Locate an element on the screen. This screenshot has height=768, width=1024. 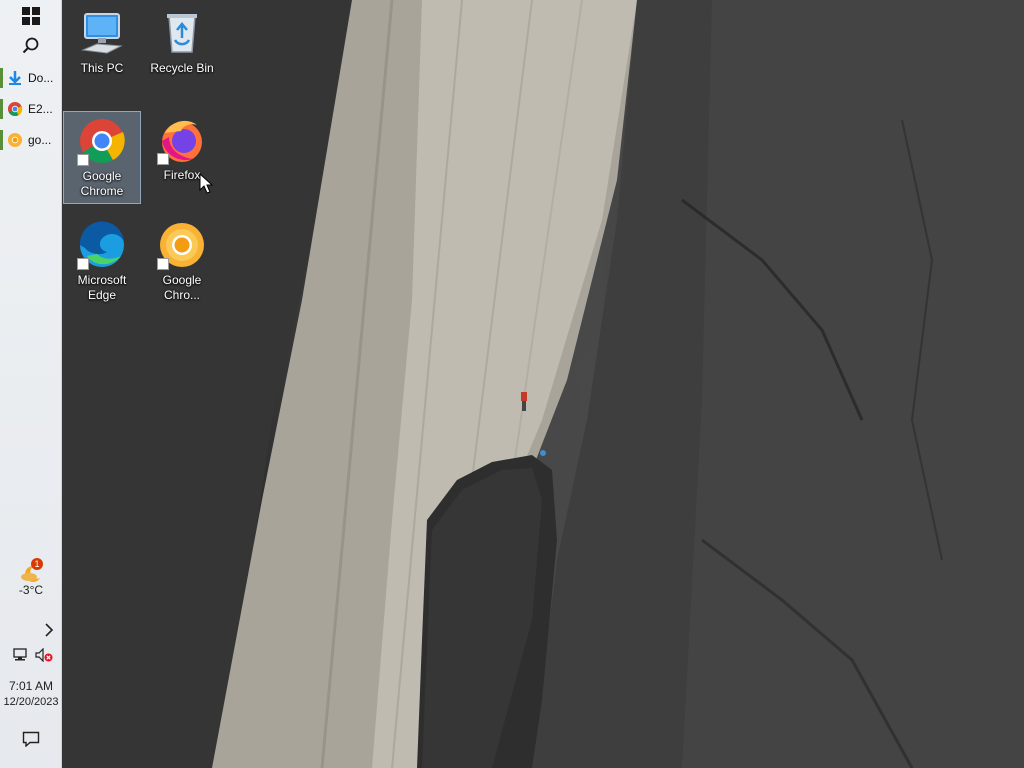
recycle-bin-icon is located at coordinates (182, 33).